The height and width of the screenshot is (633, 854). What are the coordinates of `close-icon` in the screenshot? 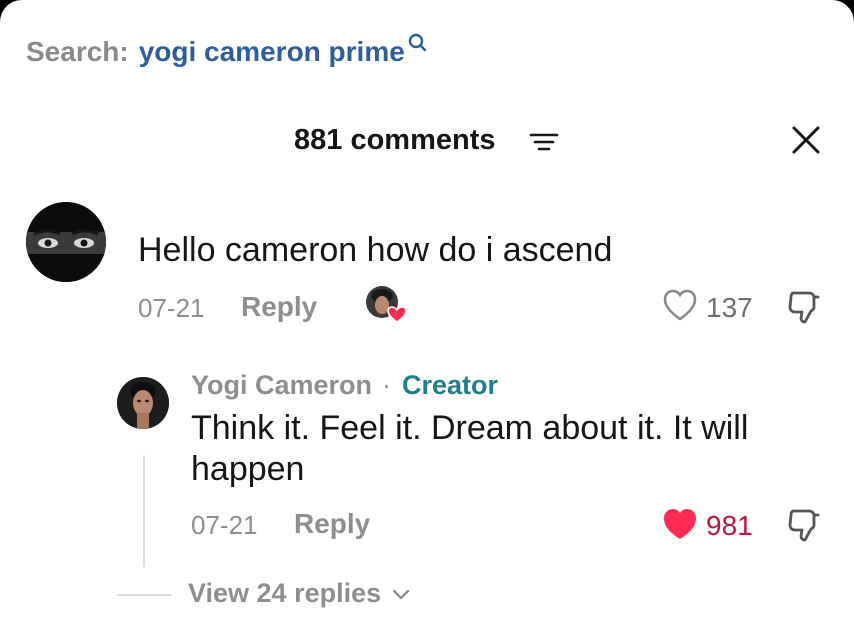 It's located at (806, 140).